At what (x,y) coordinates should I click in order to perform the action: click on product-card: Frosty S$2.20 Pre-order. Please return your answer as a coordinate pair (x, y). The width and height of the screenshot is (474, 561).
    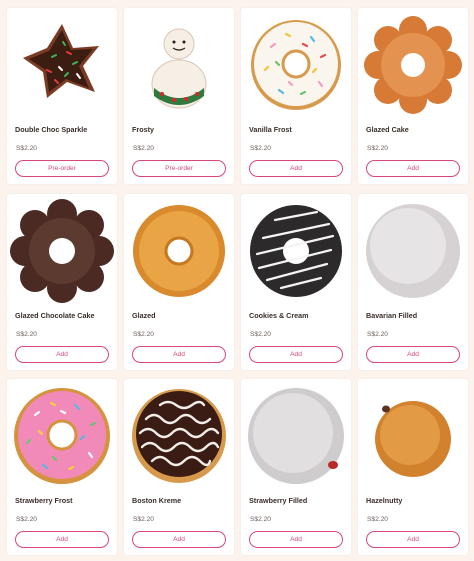
    Looking at the image, I should click on (179, 96).